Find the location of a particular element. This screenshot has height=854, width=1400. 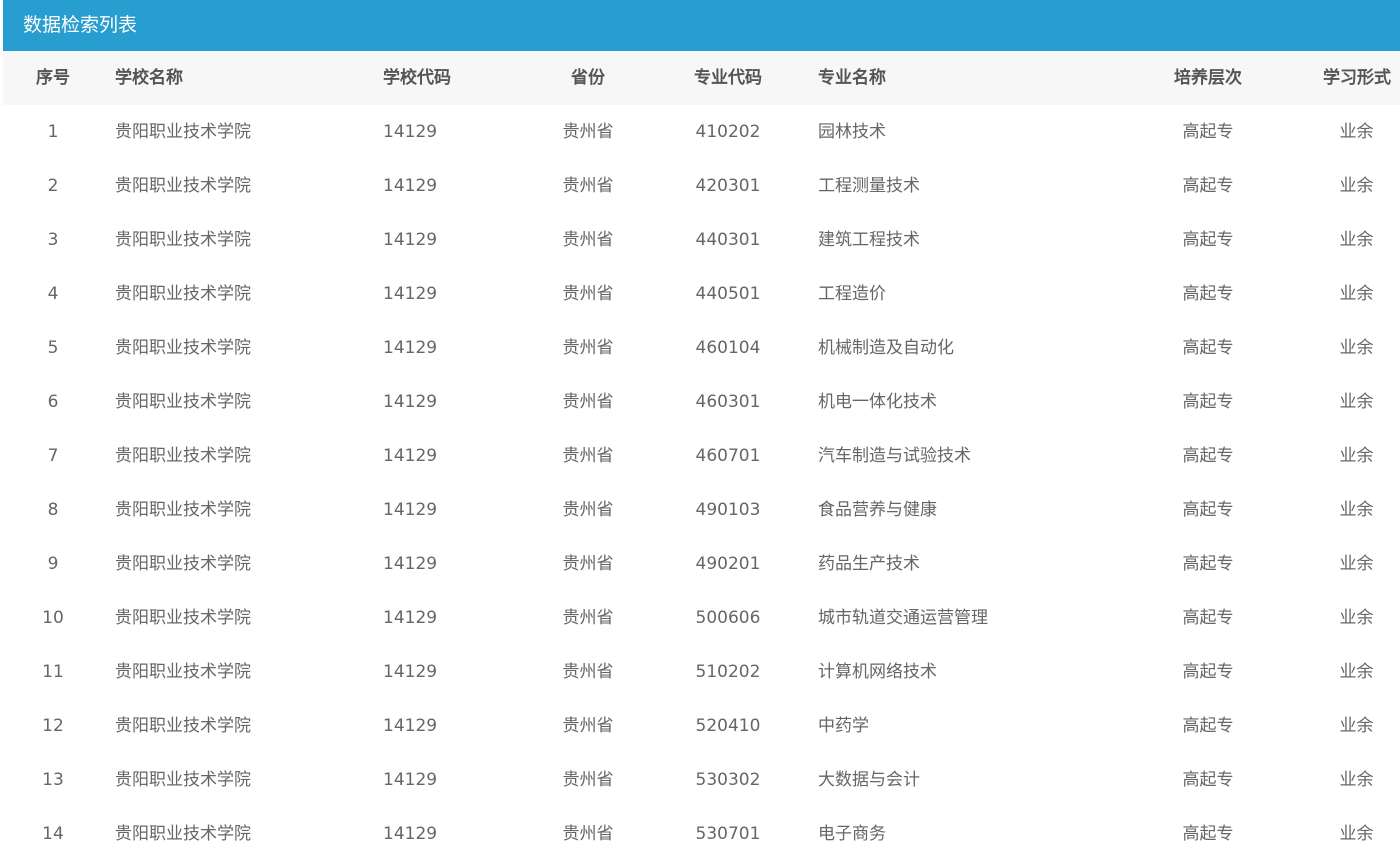

cell-major-code: 410202 is located at coordinates (728, 132).